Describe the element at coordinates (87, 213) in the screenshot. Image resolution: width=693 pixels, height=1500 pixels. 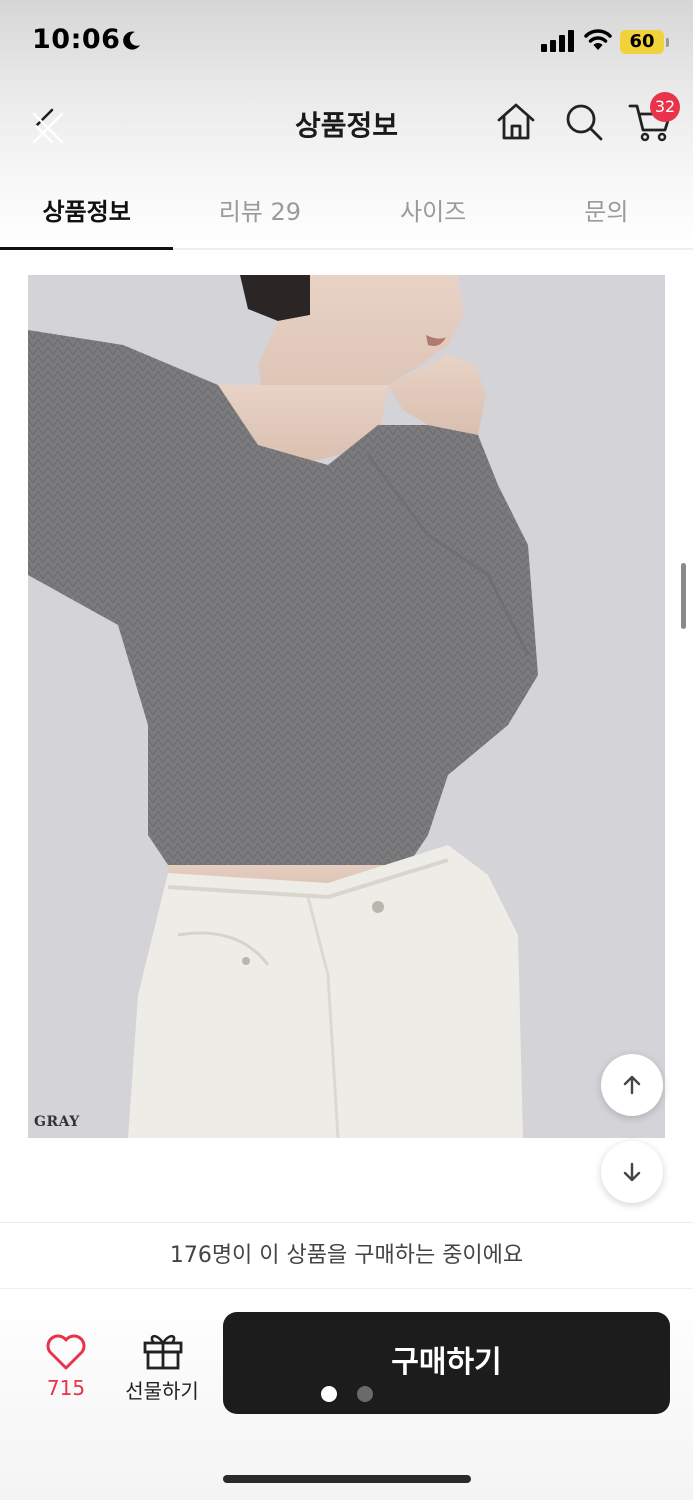
I see `tab-product-info: 상품정보` at that location.